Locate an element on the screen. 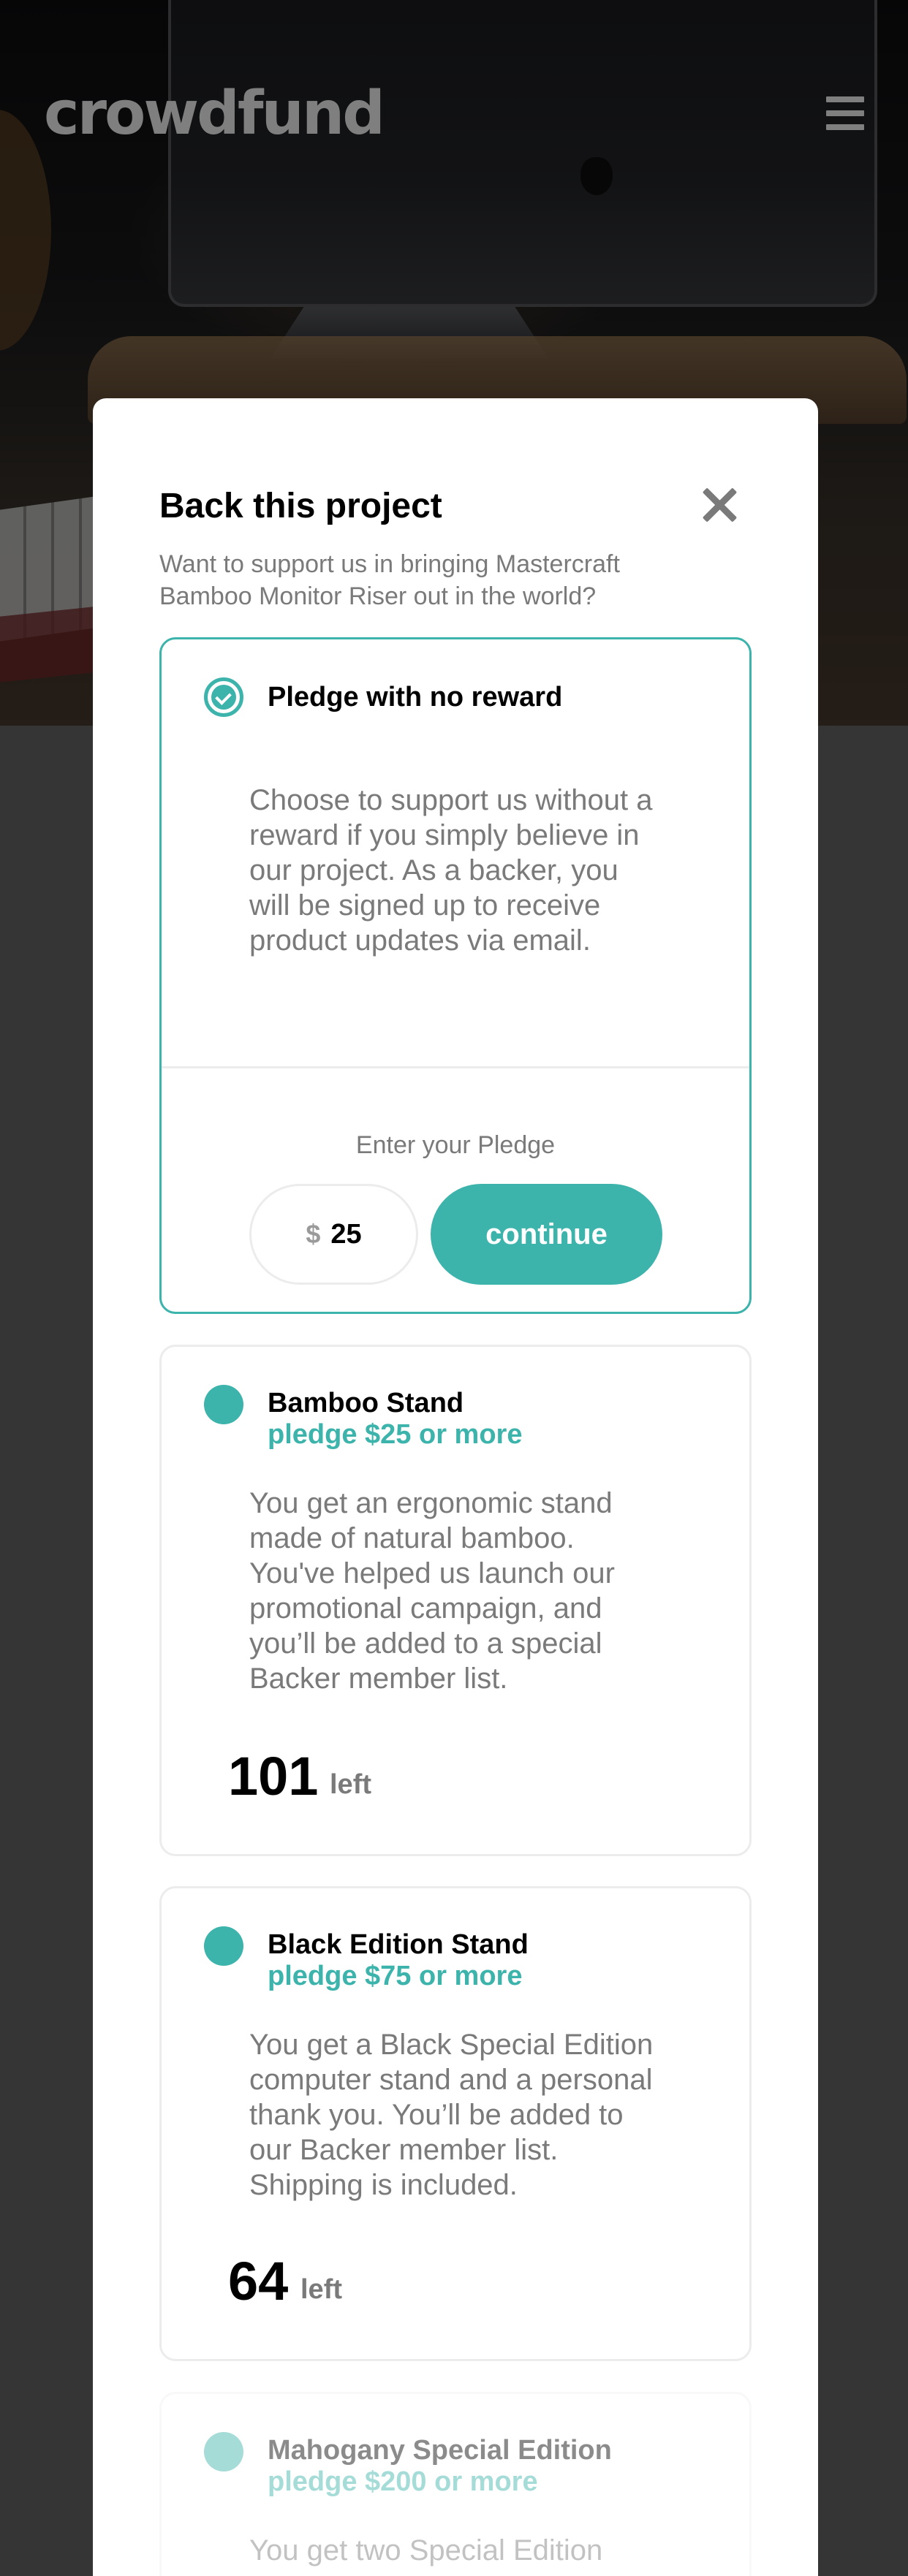 The height and width of the screenshot is (2576, 908). check-circle-inner is located at coordinates (223, 697).